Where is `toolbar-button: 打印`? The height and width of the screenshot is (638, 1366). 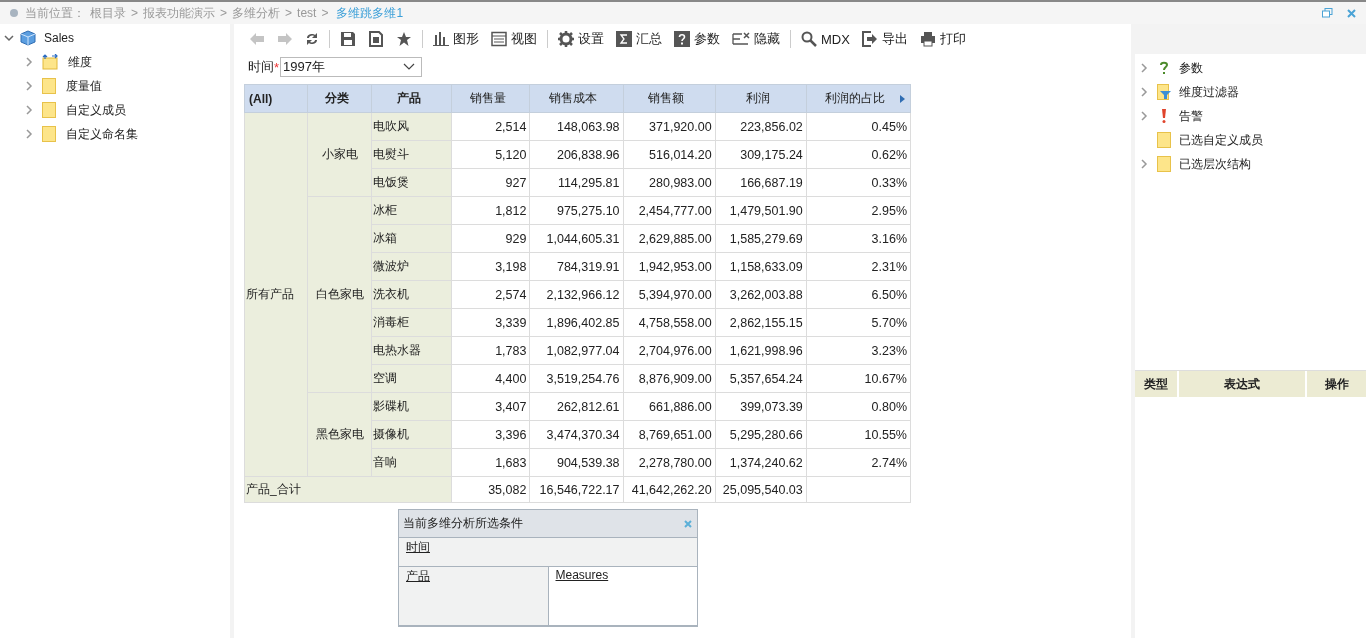
toolbar-button: 打印 is located at coordinates (942, 39).